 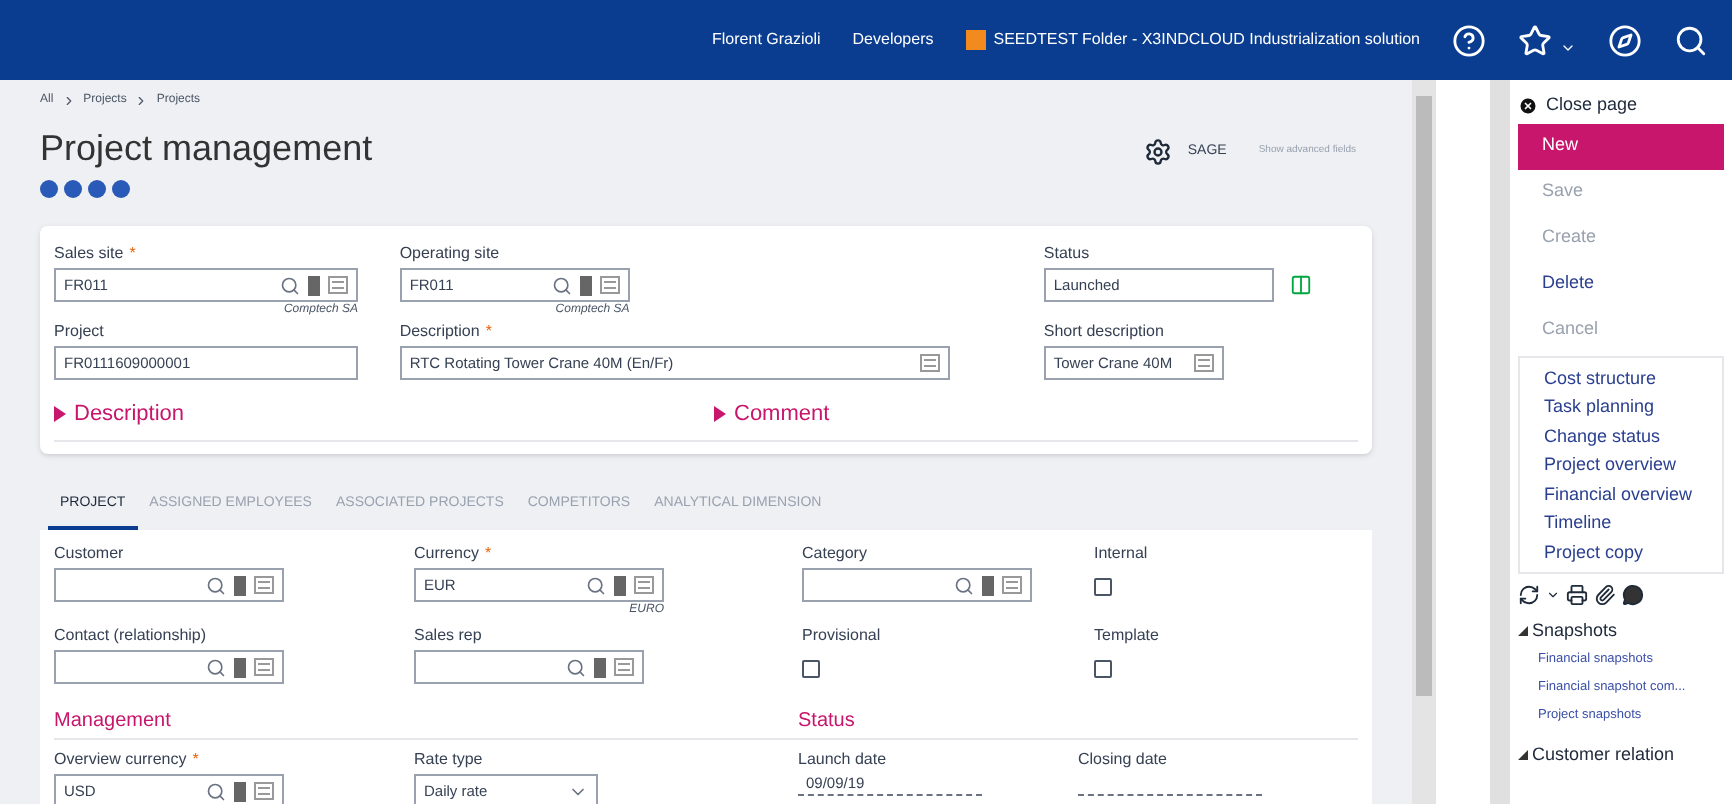 What do you see at coordinates (1621, 464) in the screenshot?
I see `side-link: Project overview` at bounding box center [1621, 464].